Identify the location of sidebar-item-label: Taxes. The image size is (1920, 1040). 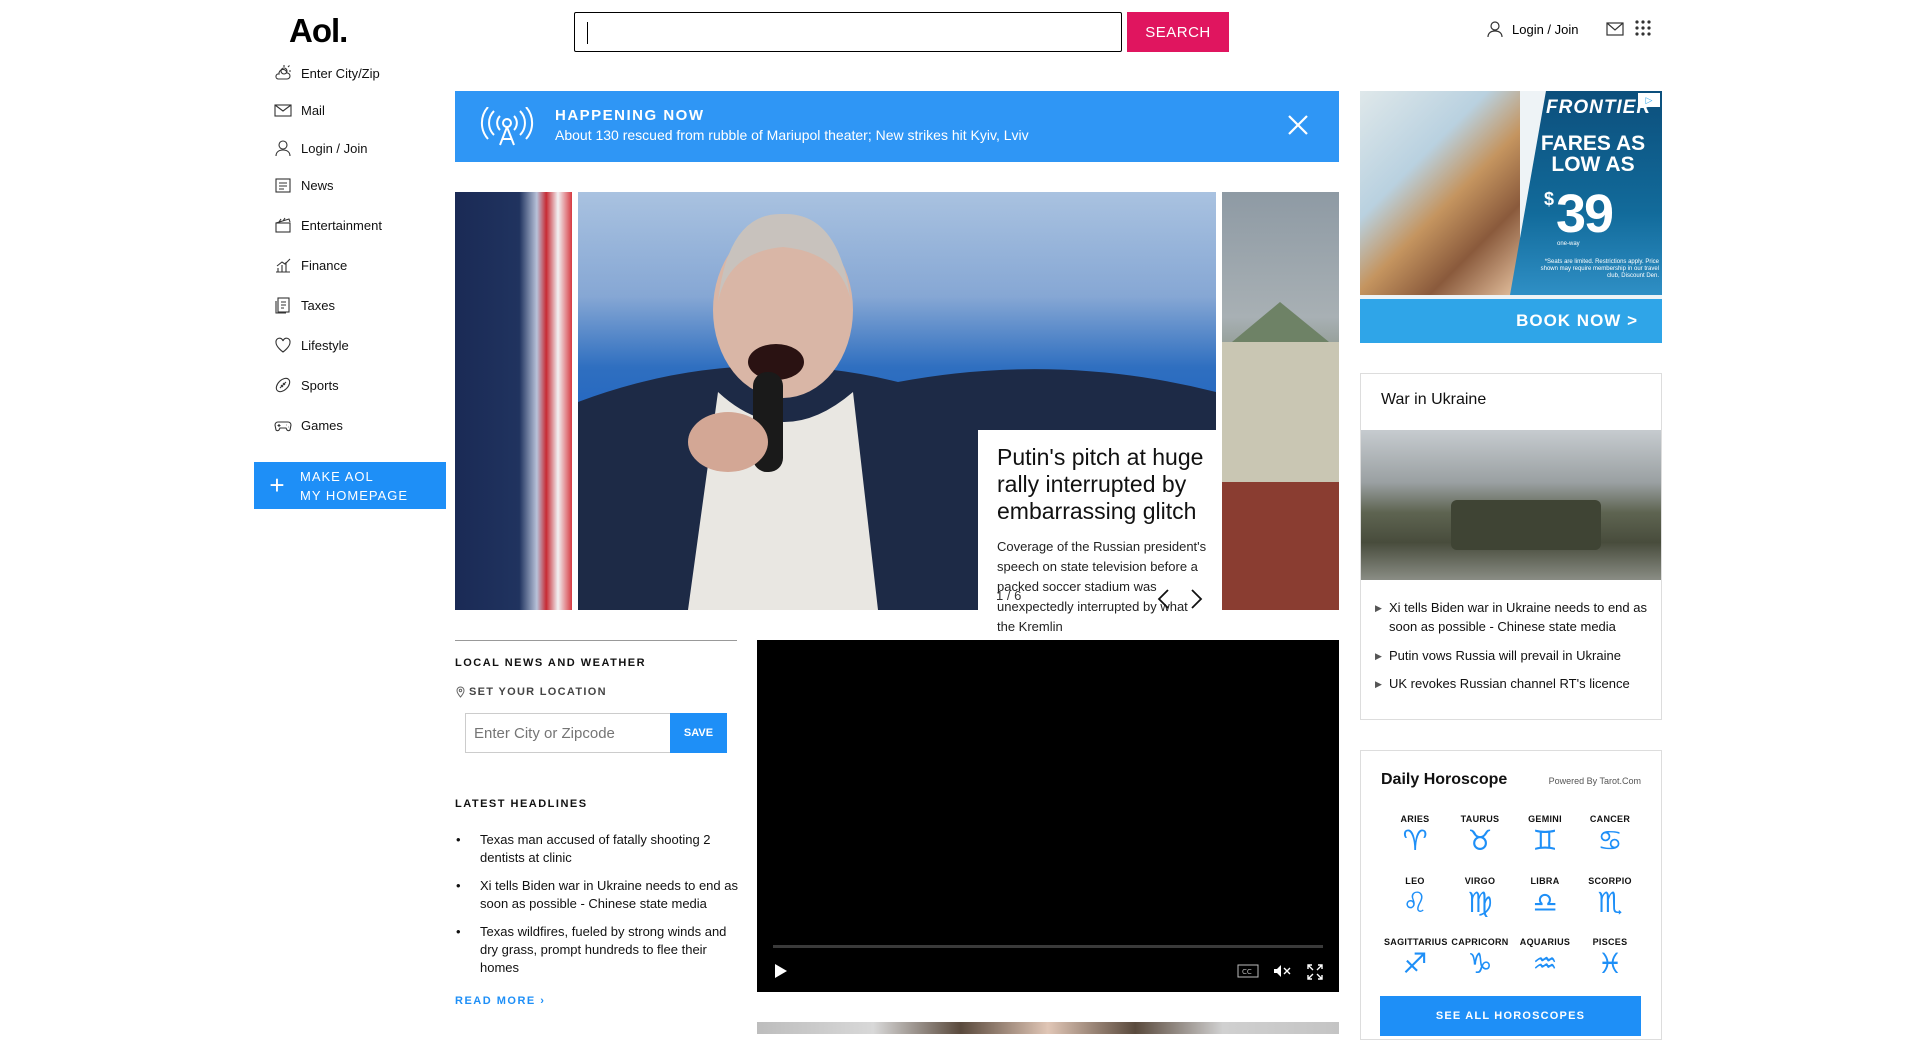
(318, 305).